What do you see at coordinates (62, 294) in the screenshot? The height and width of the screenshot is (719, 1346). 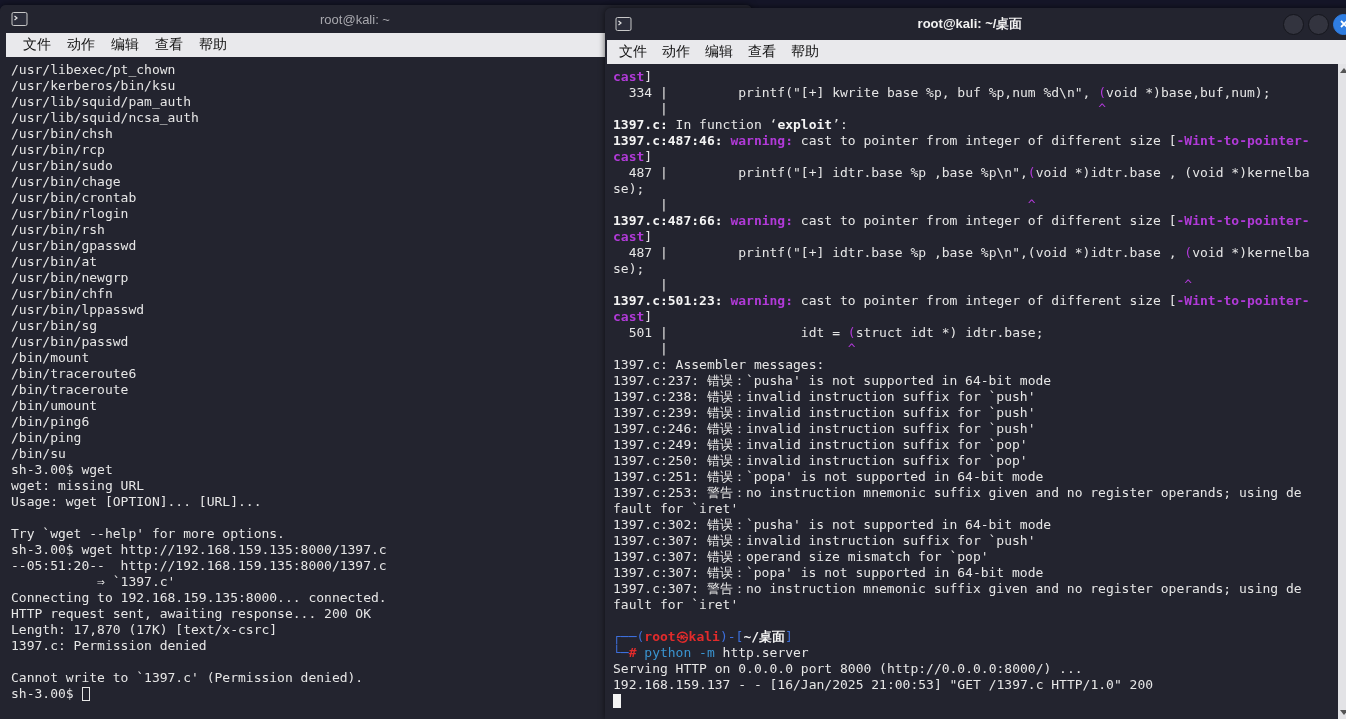 I see `terminal-line: /usr/bin/chfn` at bounding box center [62, 294].